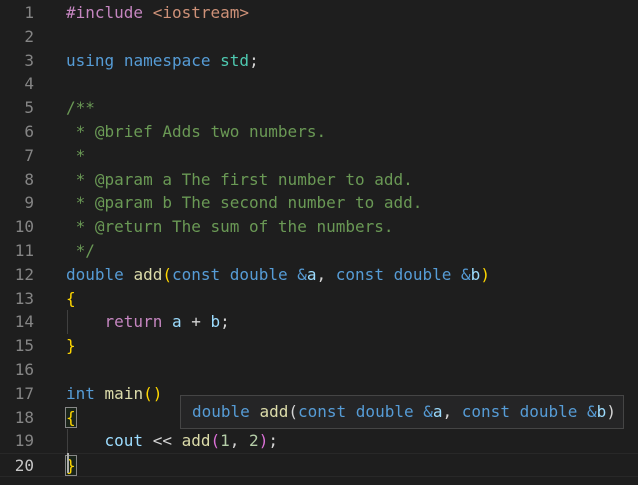  I want to click on line-number: 6, so click(29, 131).